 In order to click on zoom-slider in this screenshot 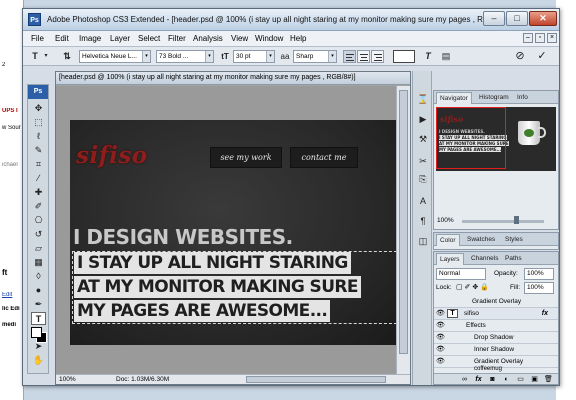, I will do `click(503, 221)`.